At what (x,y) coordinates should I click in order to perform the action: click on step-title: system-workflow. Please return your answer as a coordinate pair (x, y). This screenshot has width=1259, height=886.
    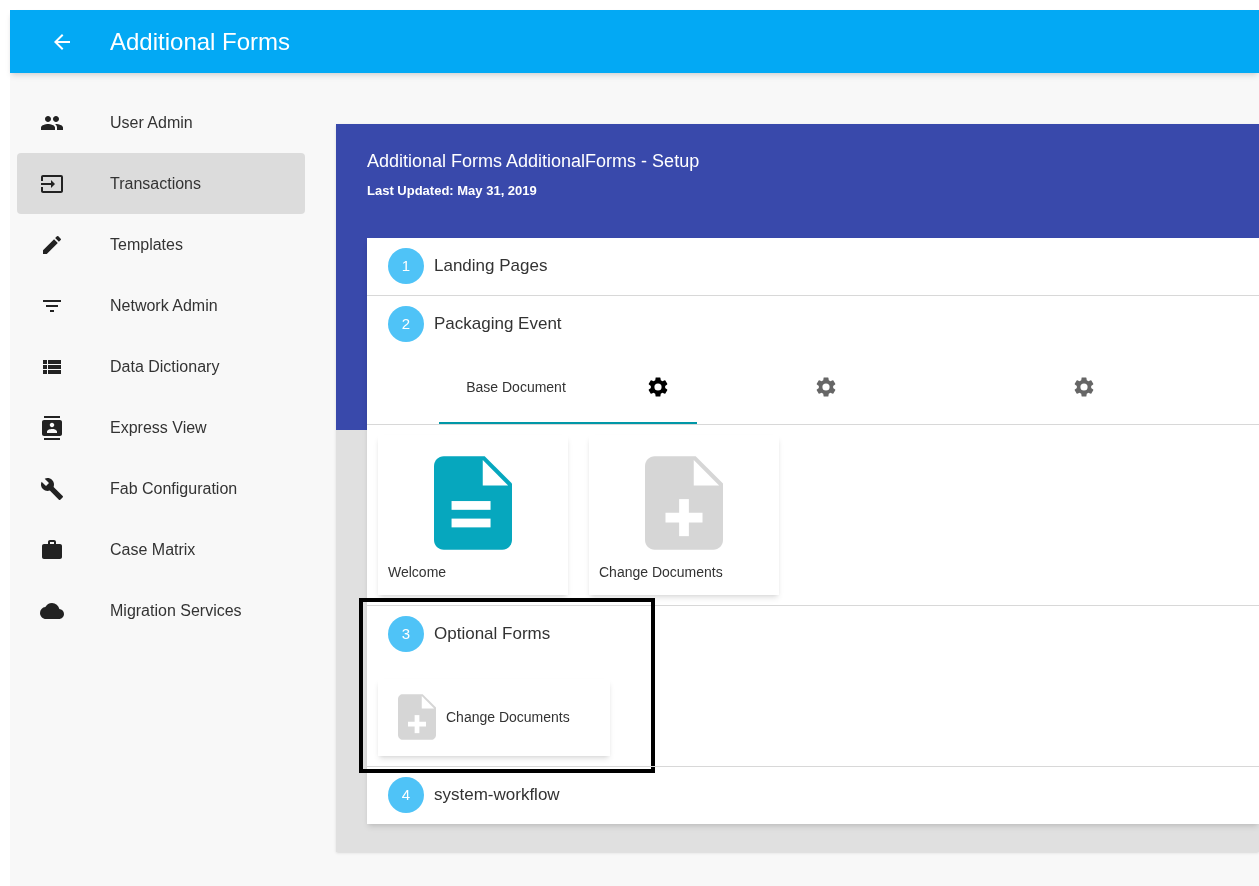
    Looking at the image, I should click on (497, 795).